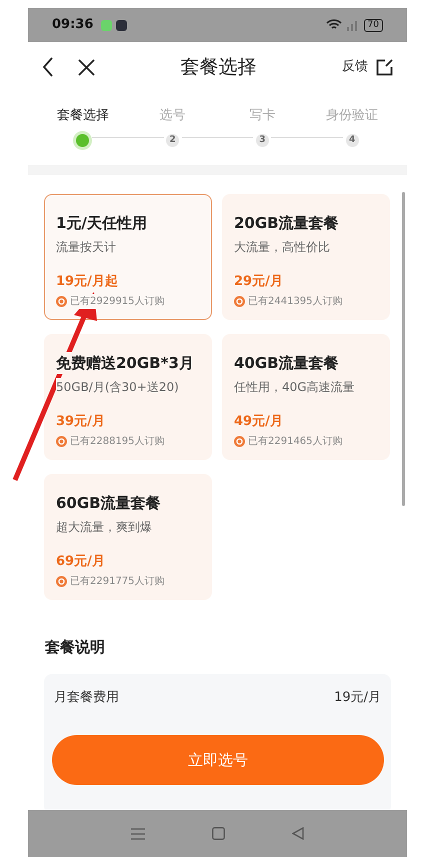 This screenshot has height=857, width=434. I want to click on plan-card: 1元/天任性用 流量按天计 19元/月起 已有2929915人订购, so click(128, 257).